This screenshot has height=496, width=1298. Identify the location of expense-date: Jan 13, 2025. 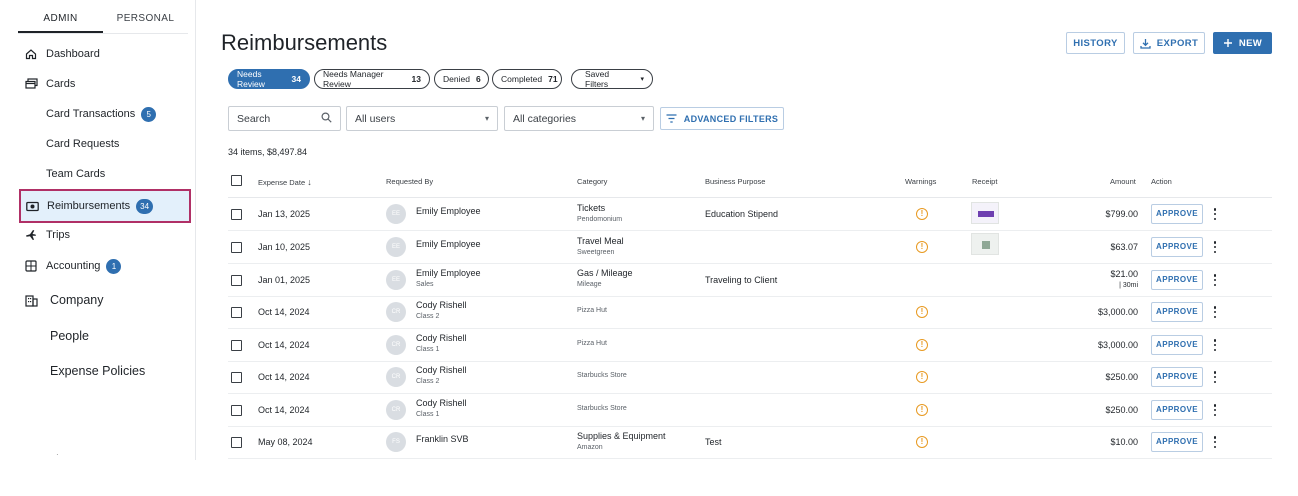
(284, 214).